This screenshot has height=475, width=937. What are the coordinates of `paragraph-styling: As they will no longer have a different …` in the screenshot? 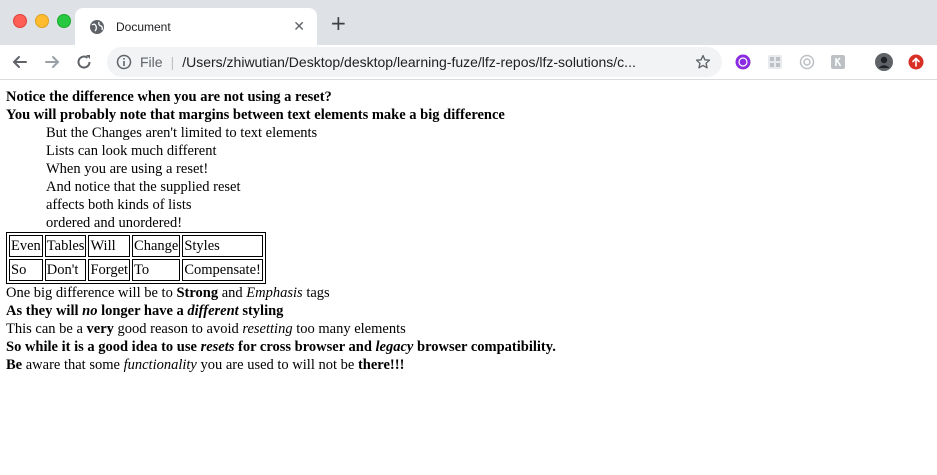 It's located at (145, 311).